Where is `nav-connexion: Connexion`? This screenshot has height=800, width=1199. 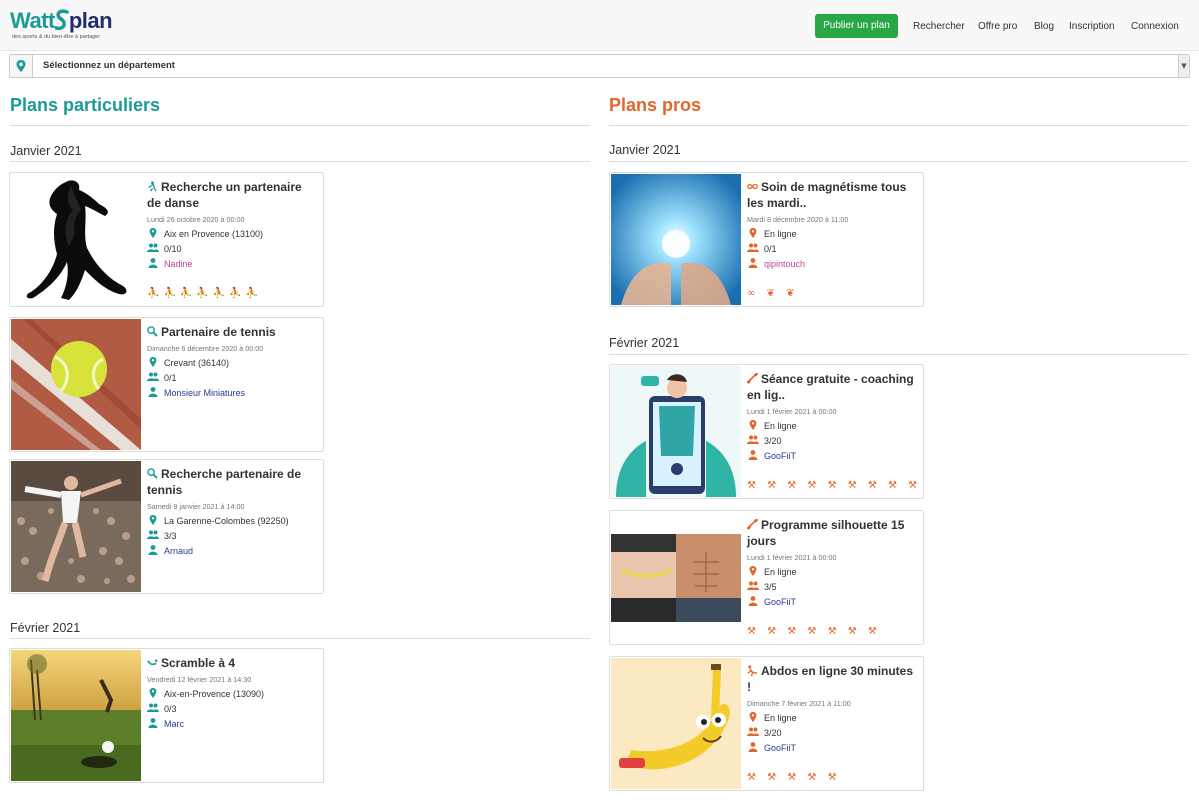
nav-connexion: Connexion is located at coordinates (1155, 26).